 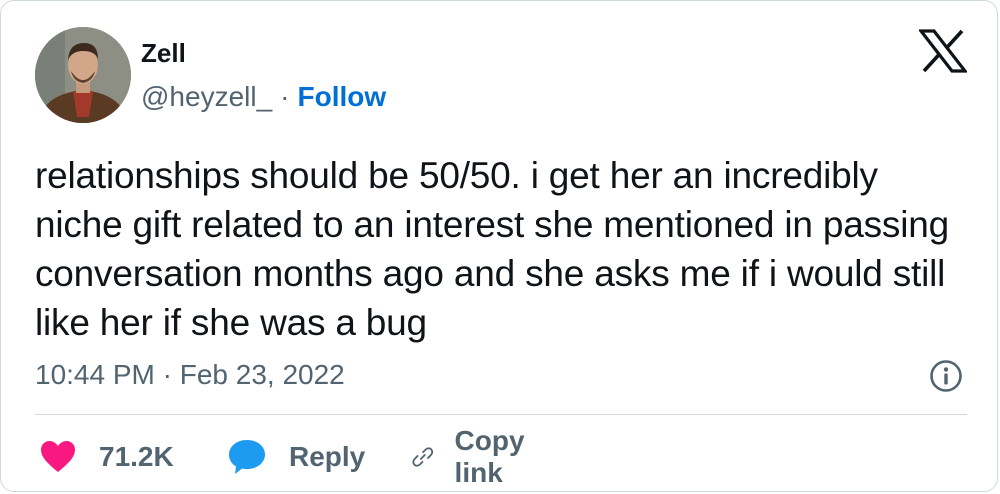 What do you see at coordinates (943, 51) in the screenshot?
I see `x-logo-icon` at bounding box center [943, 51].